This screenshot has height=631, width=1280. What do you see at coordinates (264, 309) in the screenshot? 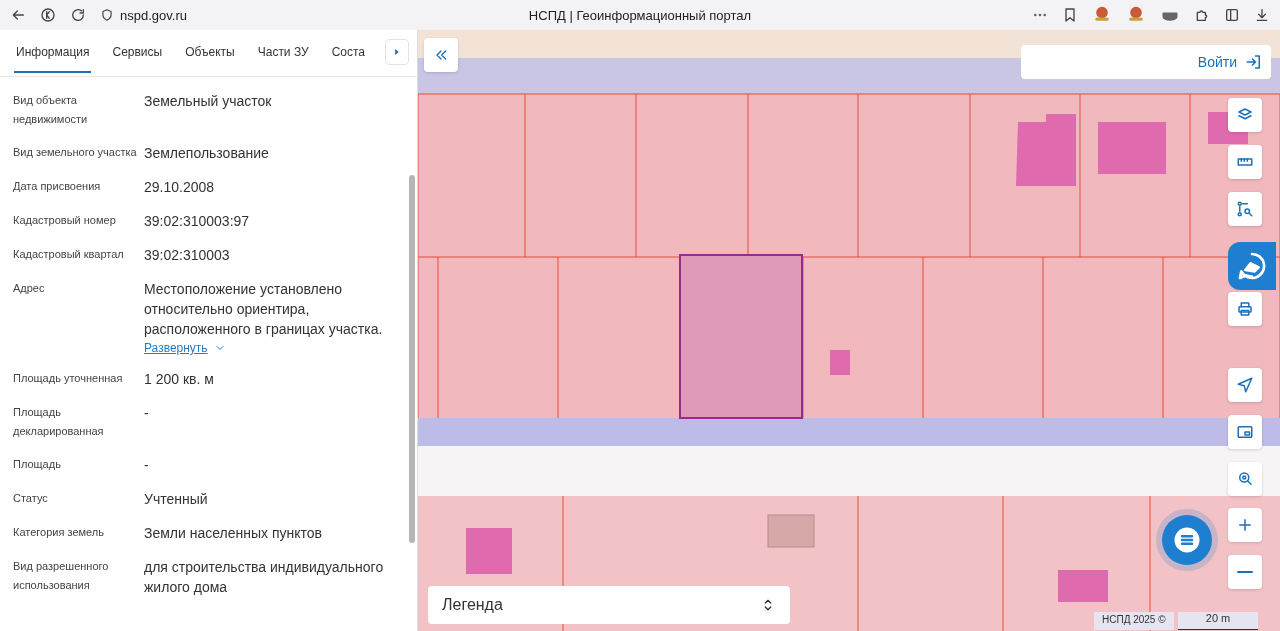
I see `field-value: Местоположение установлено относительно ориентира, расположенного в границах участка.` at bounding box center [264, 309].